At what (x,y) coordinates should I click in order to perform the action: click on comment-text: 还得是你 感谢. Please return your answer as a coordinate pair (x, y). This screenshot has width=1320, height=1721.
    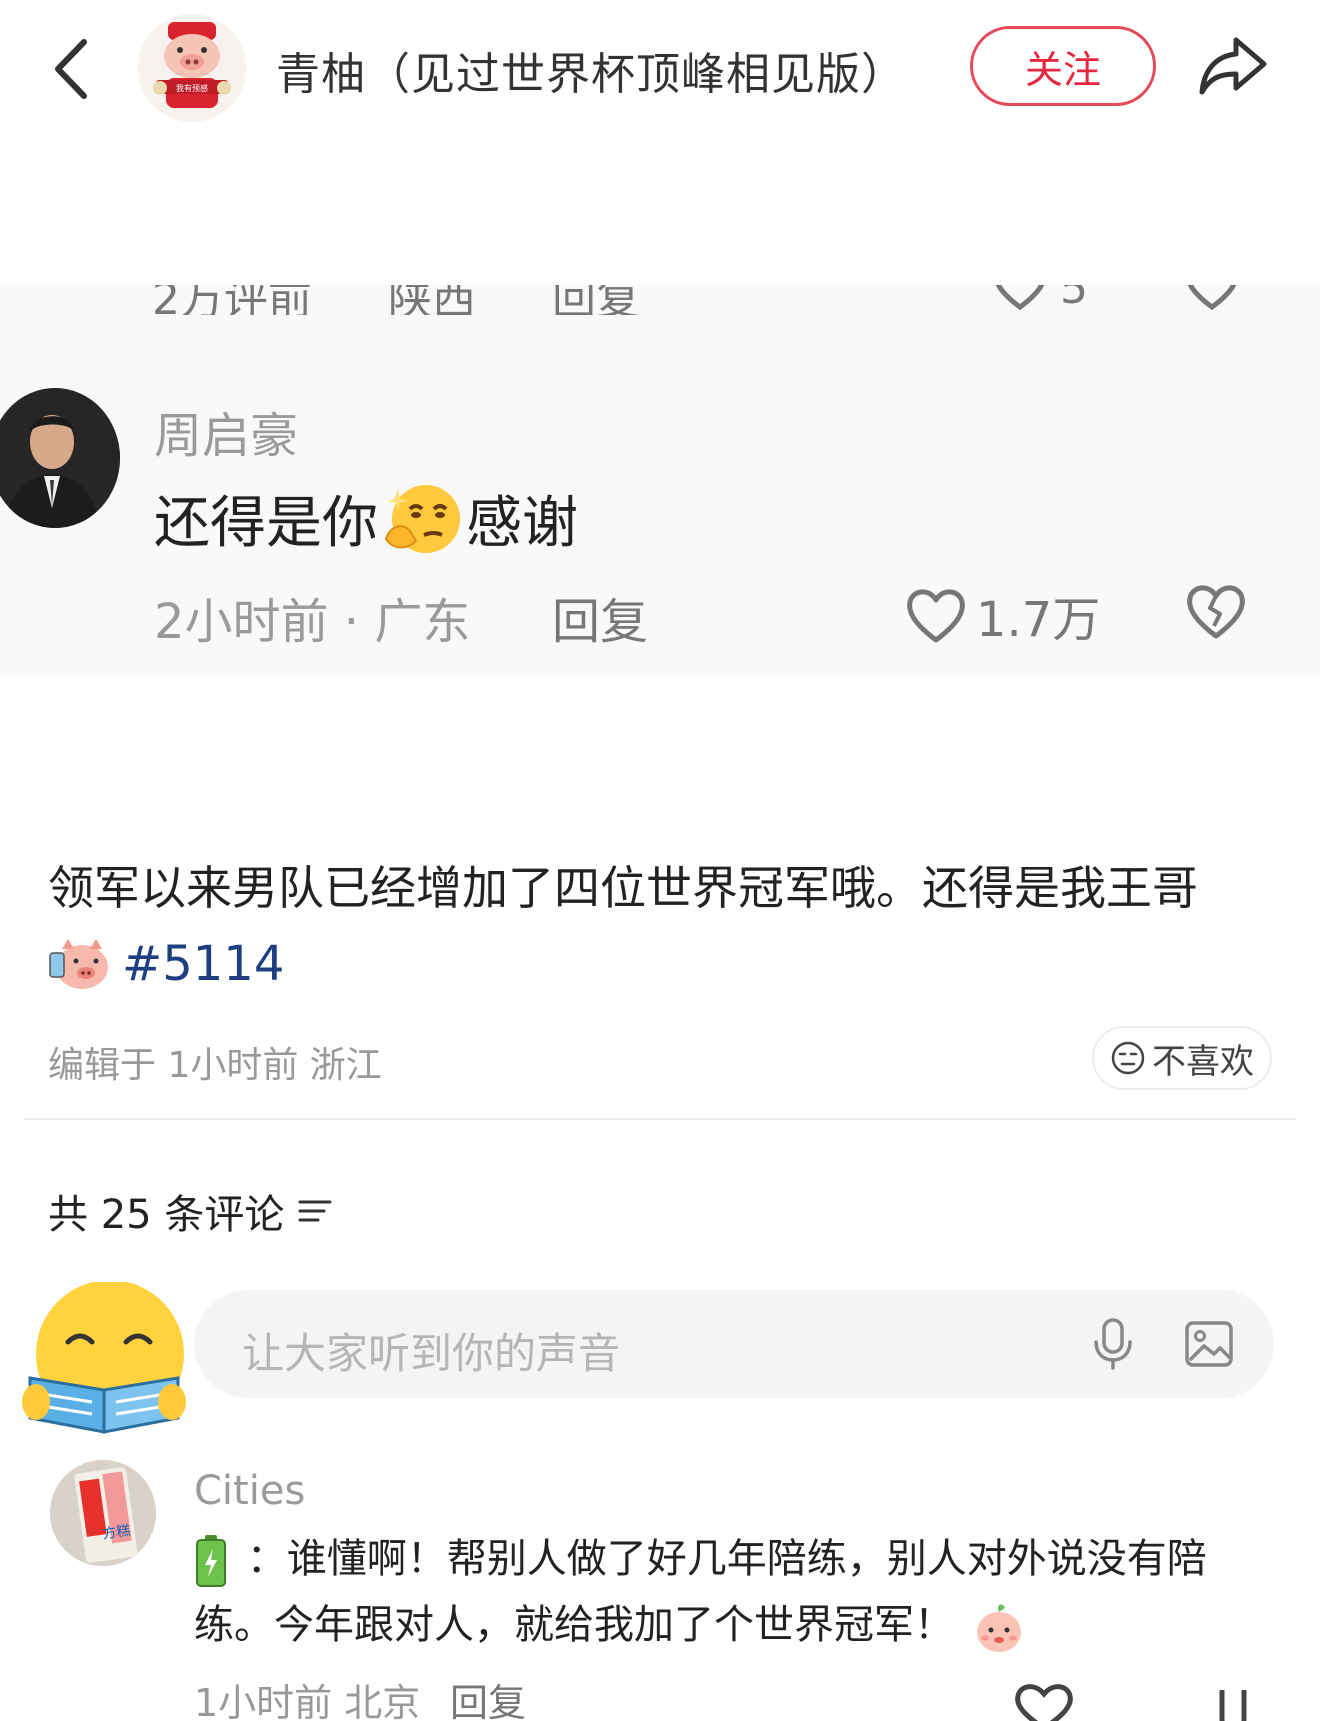
    Looking at the image, I should click on (366, 518).